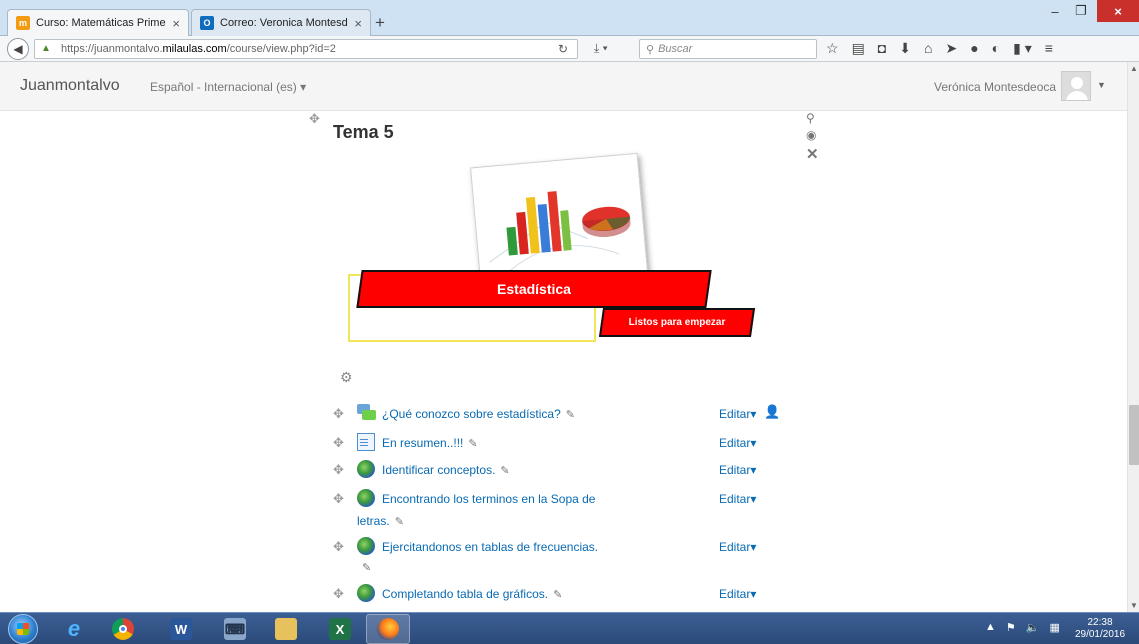 The height and width of the screenshot is (644, 1139). I want to click on internet-explorer-icon: e, so click(74, 628).